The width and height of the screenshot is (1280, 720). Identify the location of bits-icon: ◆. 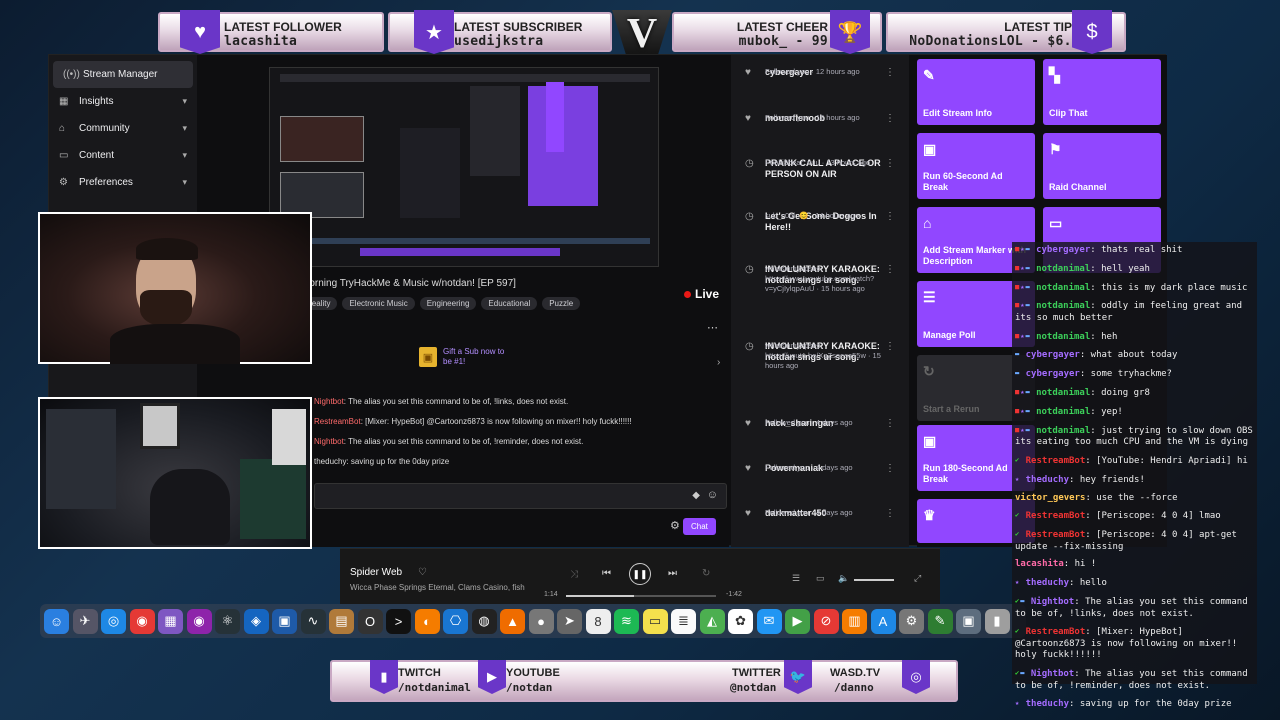
(696, 495).